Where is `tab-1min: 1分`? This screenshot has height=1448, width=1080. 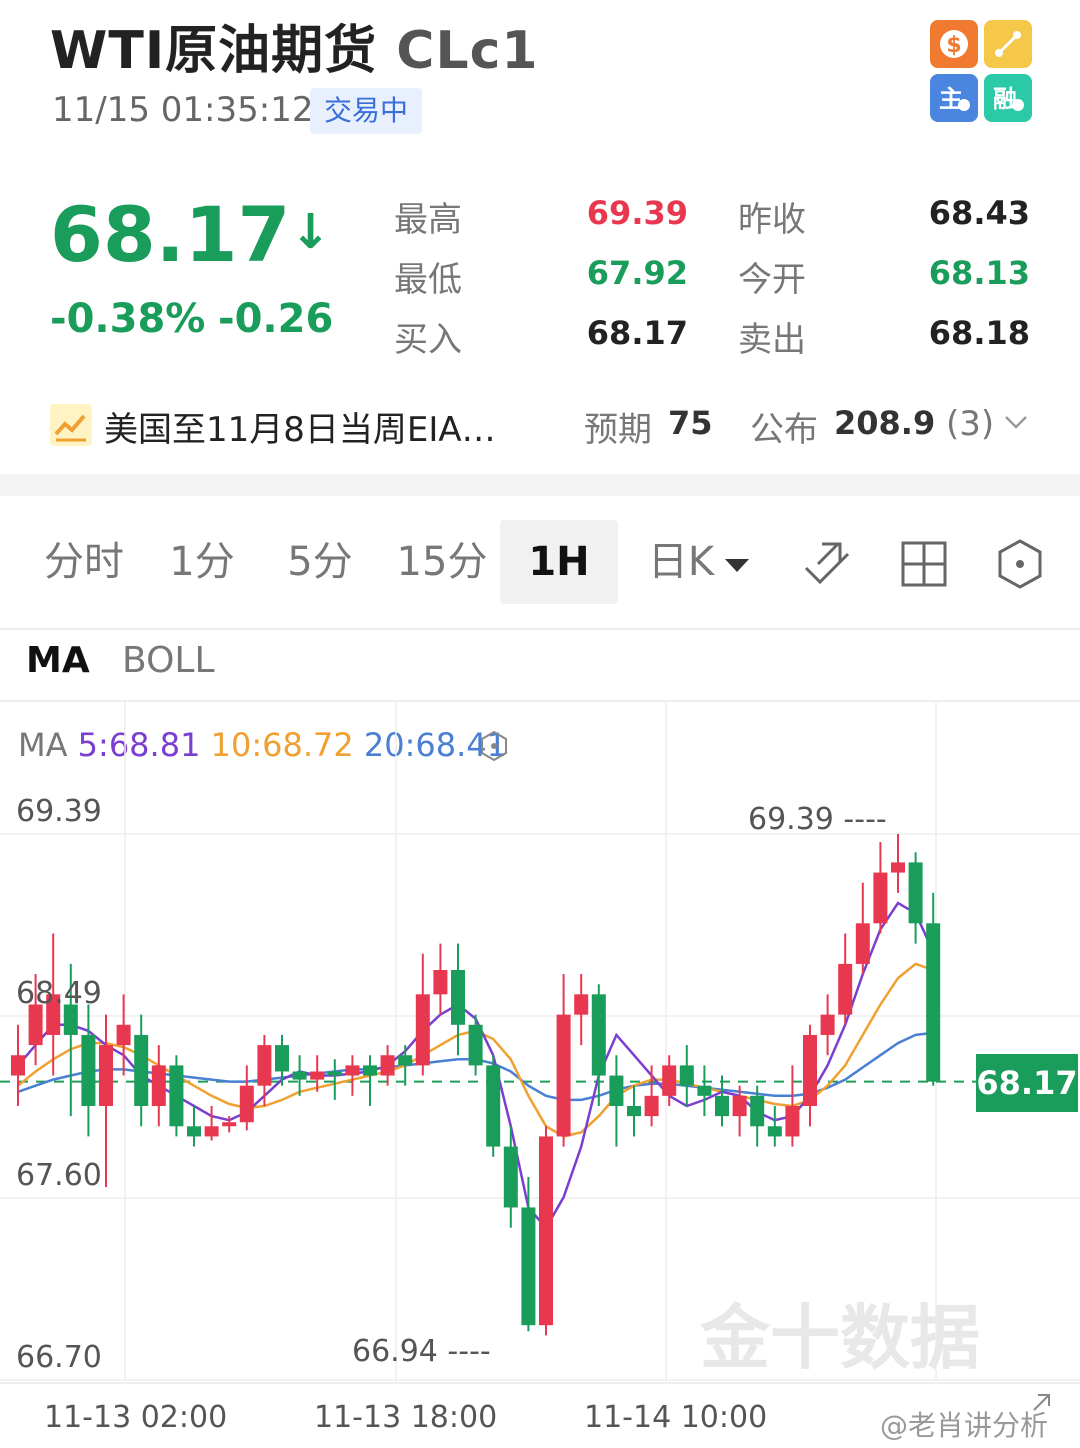
tab-1min: 1分 is located at coordinates (202, 562).